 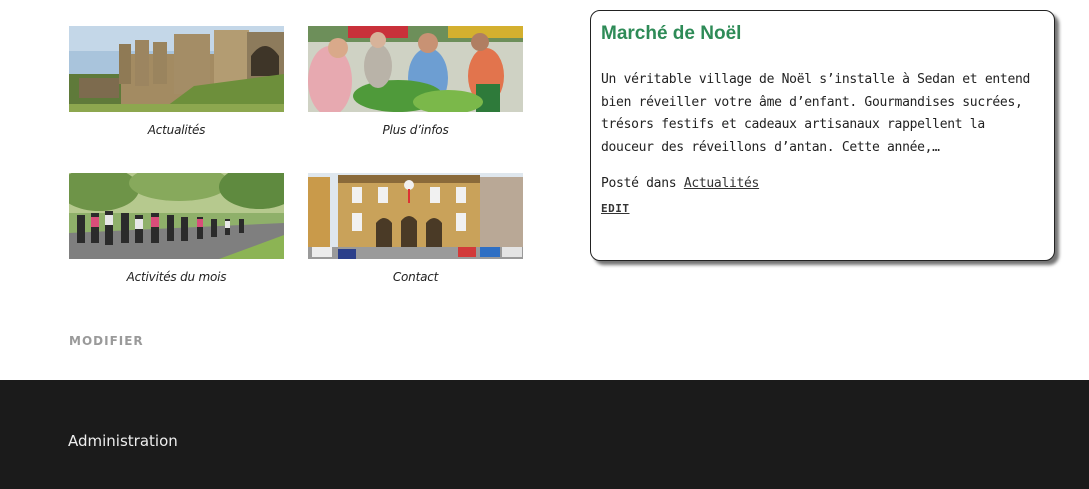 I want to click on contact-image-link, so click(x=415, y=216).